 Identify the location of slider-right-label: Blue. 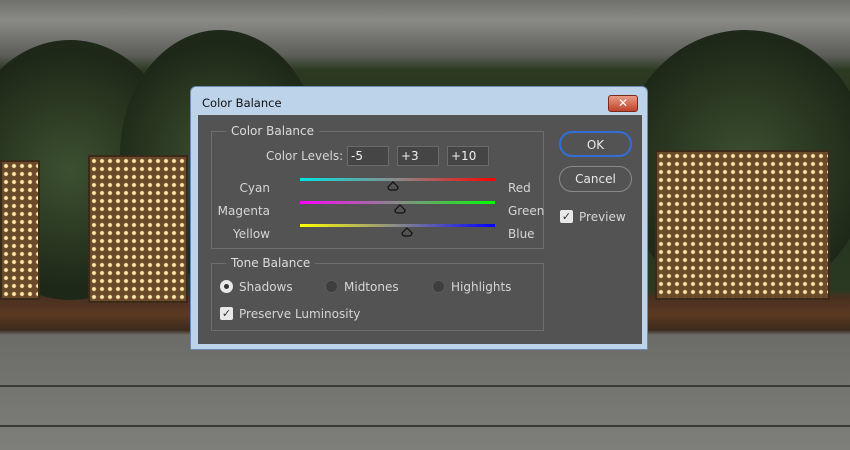
(521, 234).